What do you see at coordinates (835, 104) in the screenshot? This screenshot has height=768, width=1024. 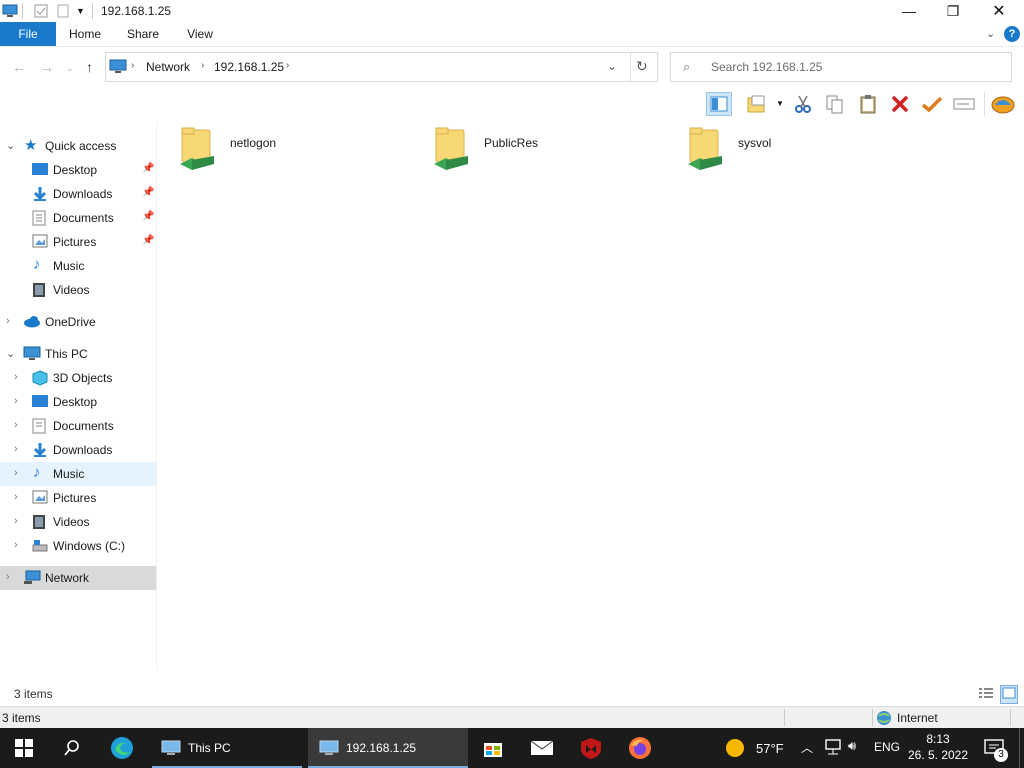 I see `copy-button` at bounding box center [835, 104].